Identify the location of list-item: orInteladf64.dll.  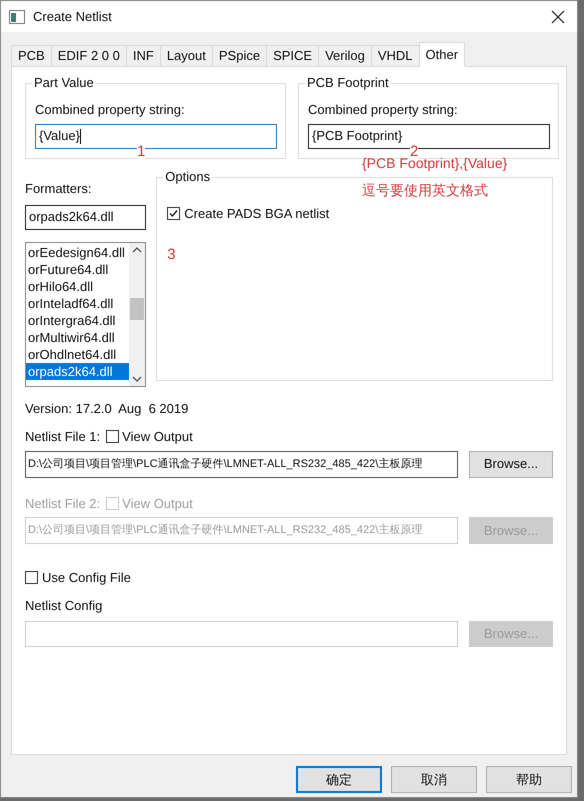
(78, 303).